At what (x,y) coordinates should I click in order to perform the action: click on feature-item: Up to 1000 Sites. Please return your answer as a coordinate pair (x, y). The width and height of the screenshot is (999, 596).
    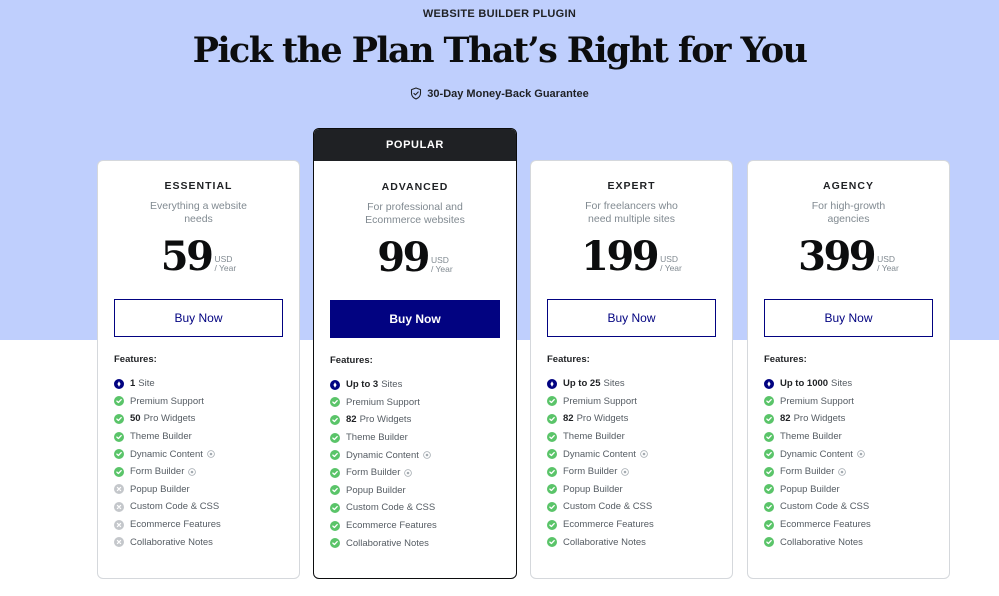
    Looking at the image, I should click on (848, 384).